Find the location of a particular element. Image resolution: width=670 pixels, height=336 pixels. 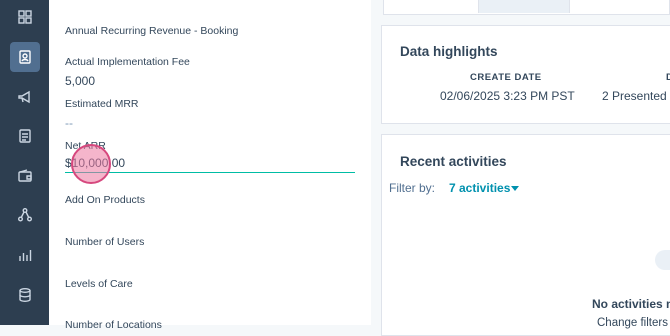

filter-label: Filter by: is located at coordinates (412, 188).